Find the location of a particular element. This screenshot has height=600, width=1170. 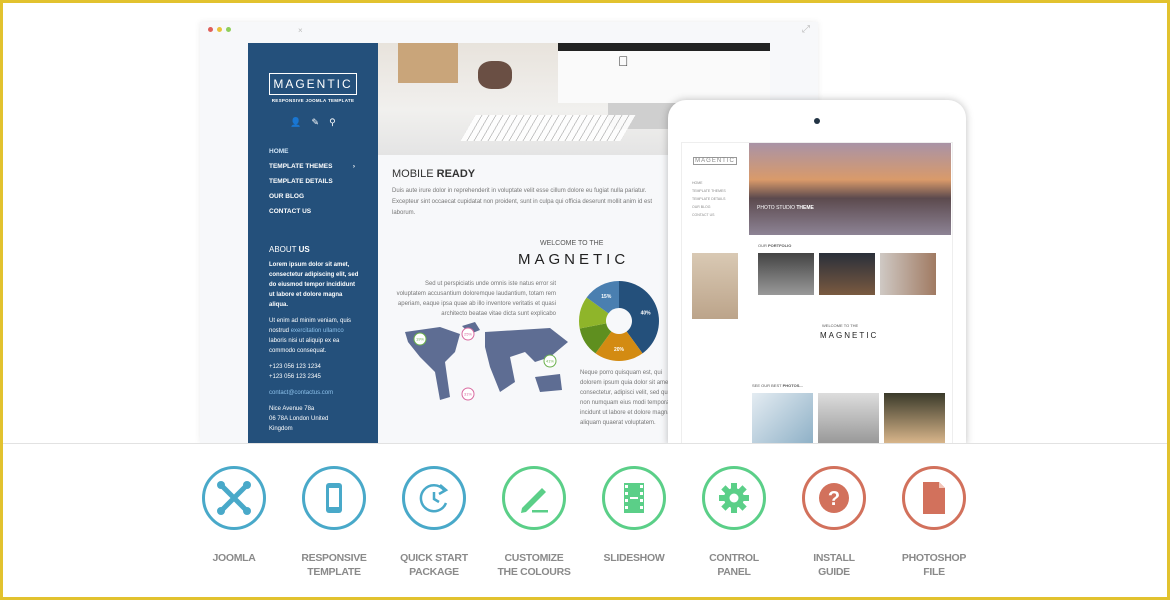

map-pin: 41% is located at coordinates (550, 361).